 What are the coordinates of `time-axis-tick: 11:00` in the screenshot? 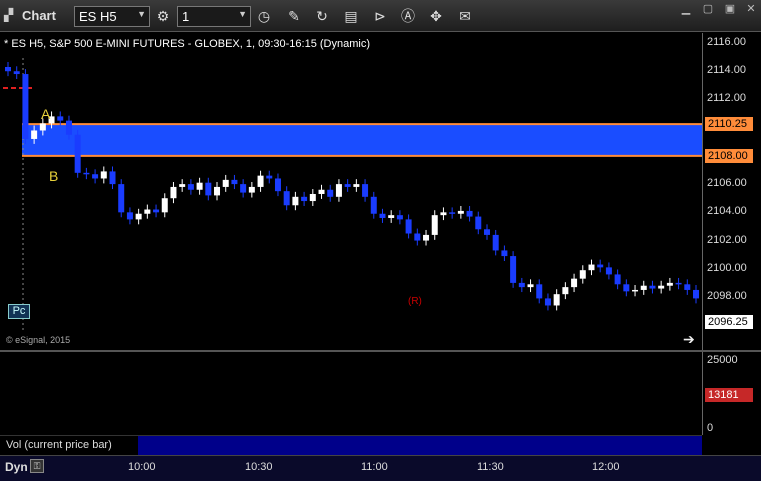 It's located at (374, 467).